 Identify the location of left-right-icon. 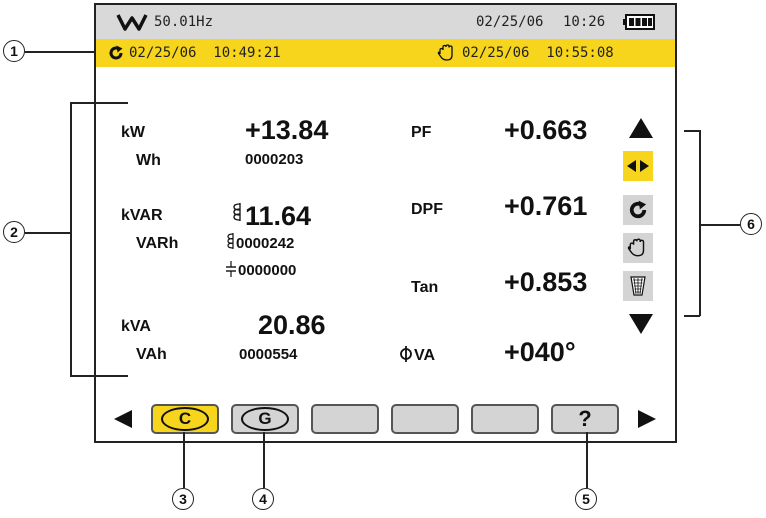
(638, 166).